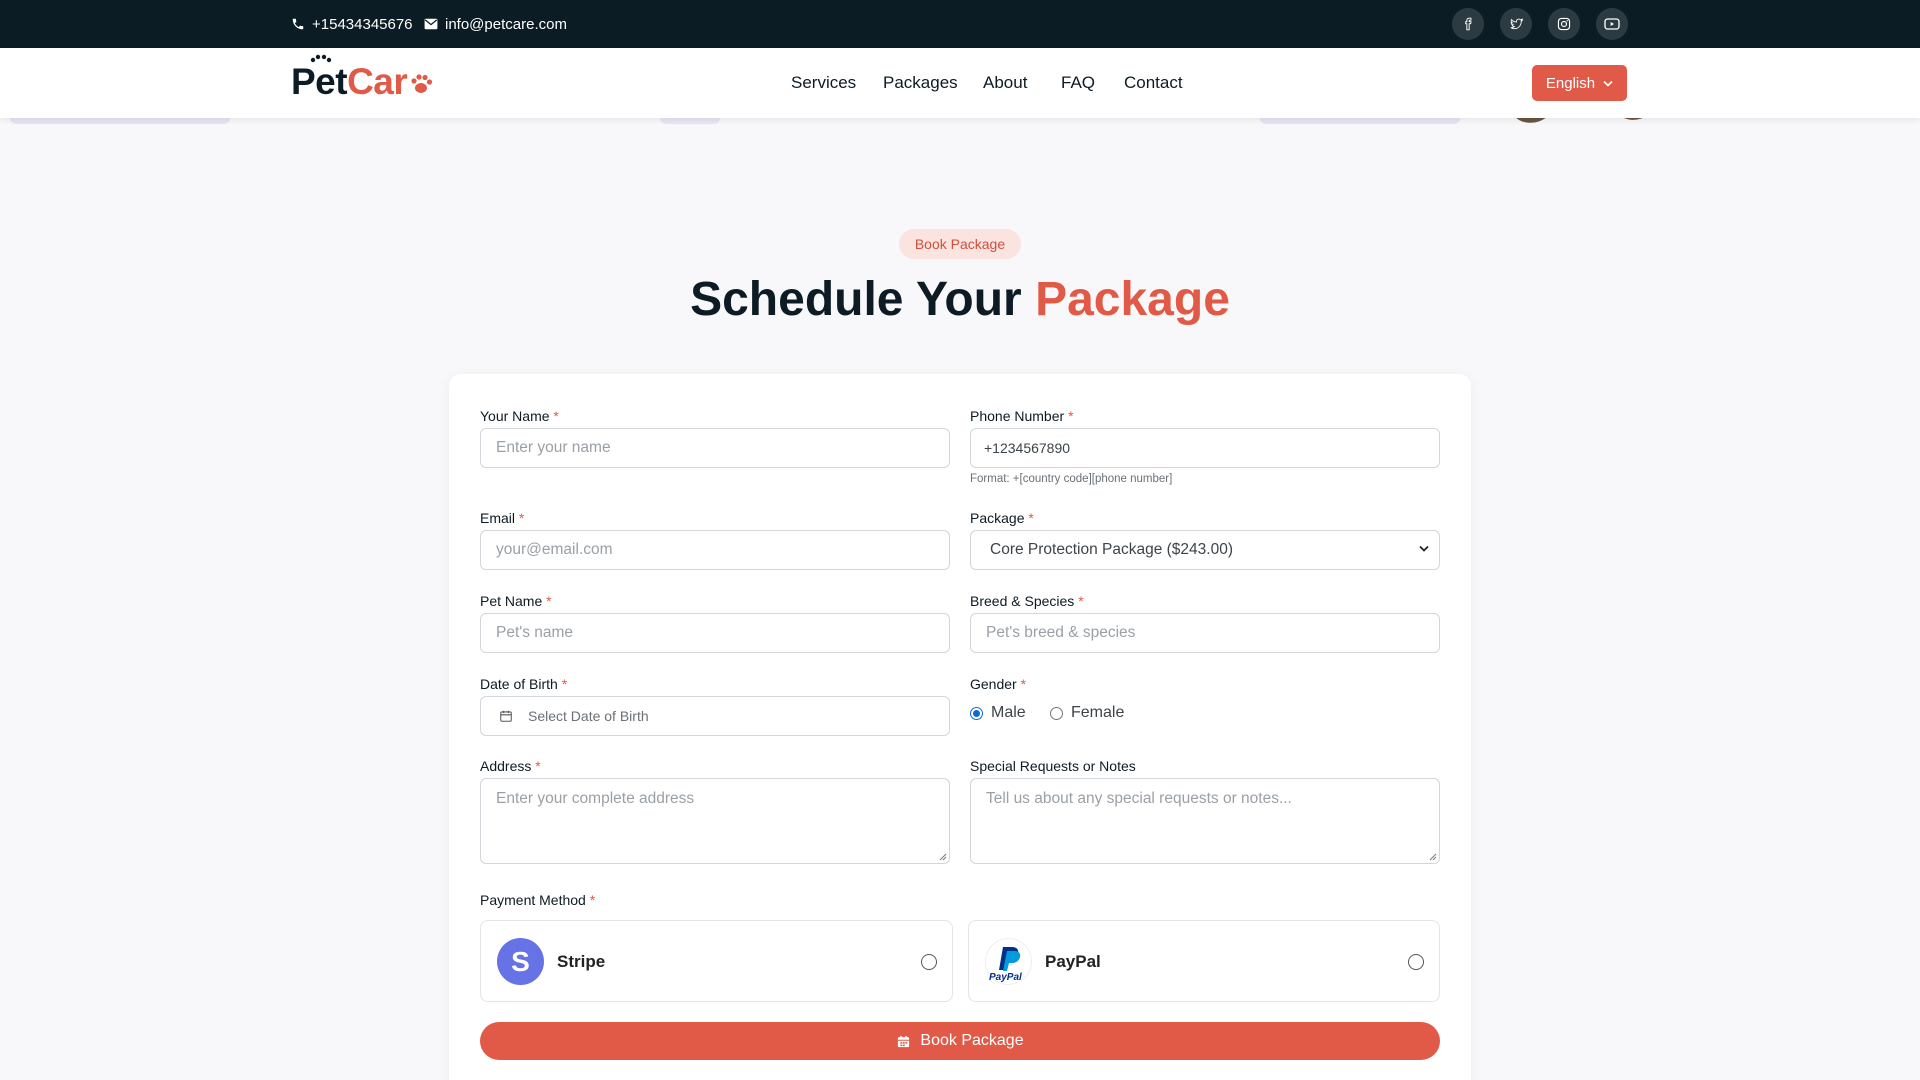  Describe the element at coordinates (929, 962) in the screenshot. I see `stripe-radio` at that location.